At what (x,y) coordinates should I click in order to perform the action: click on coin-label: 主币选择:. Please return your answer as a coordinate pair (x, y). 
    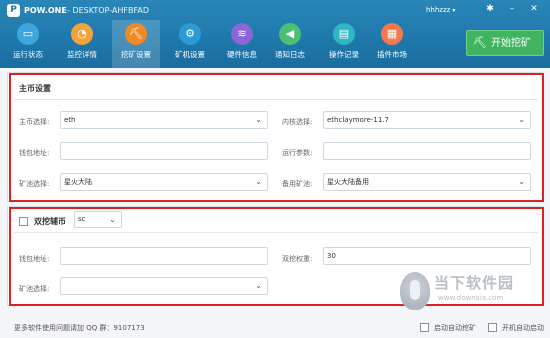
    Looking at the image, I should click on (34, 122).